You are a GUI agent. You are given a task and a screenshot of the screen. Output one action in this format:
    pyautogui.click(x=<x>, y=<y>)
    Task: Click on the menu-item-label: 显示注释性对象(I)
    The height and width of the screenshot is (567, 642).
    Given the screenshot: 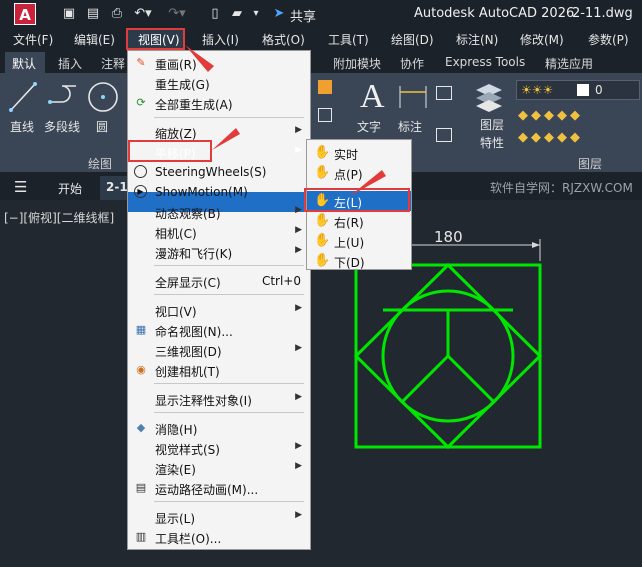 What is the action you would take?
    pyautogui.click(x=203, y=401)
    